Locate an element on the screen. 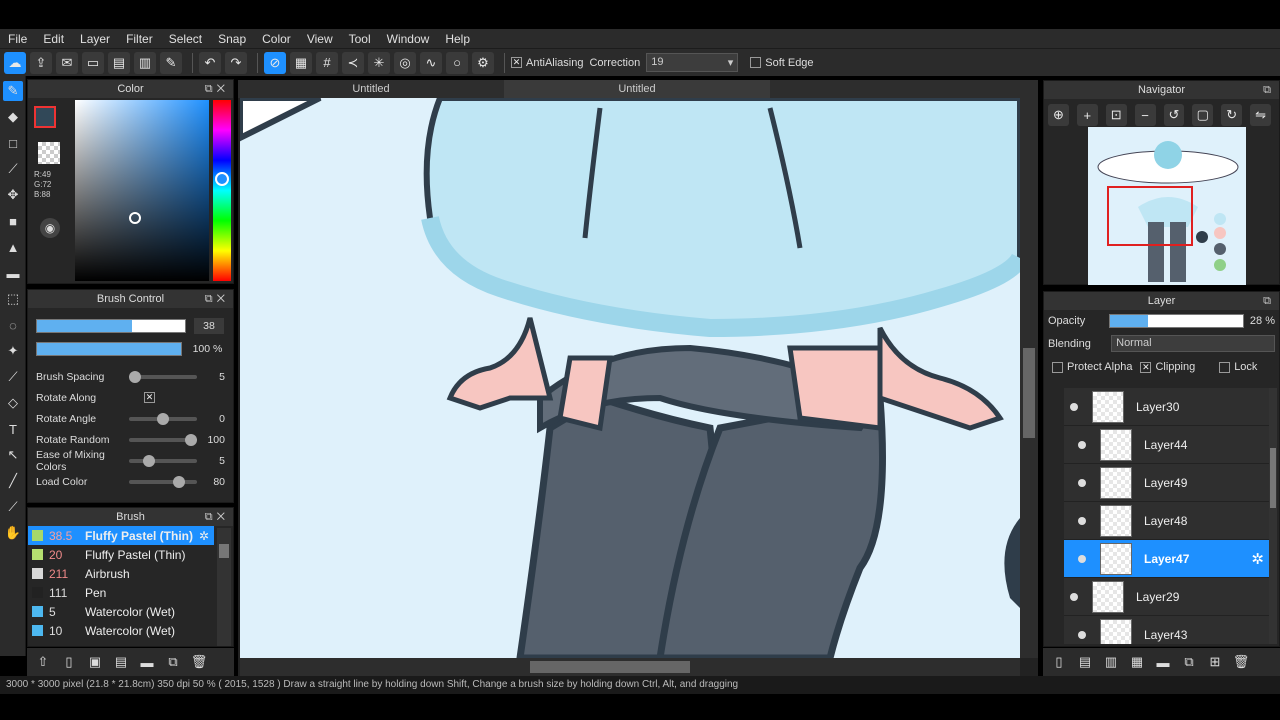 The width and height of the screenshot is (1280, 720). protect-alpha-checkbox is located at coordinates (1057, 367).